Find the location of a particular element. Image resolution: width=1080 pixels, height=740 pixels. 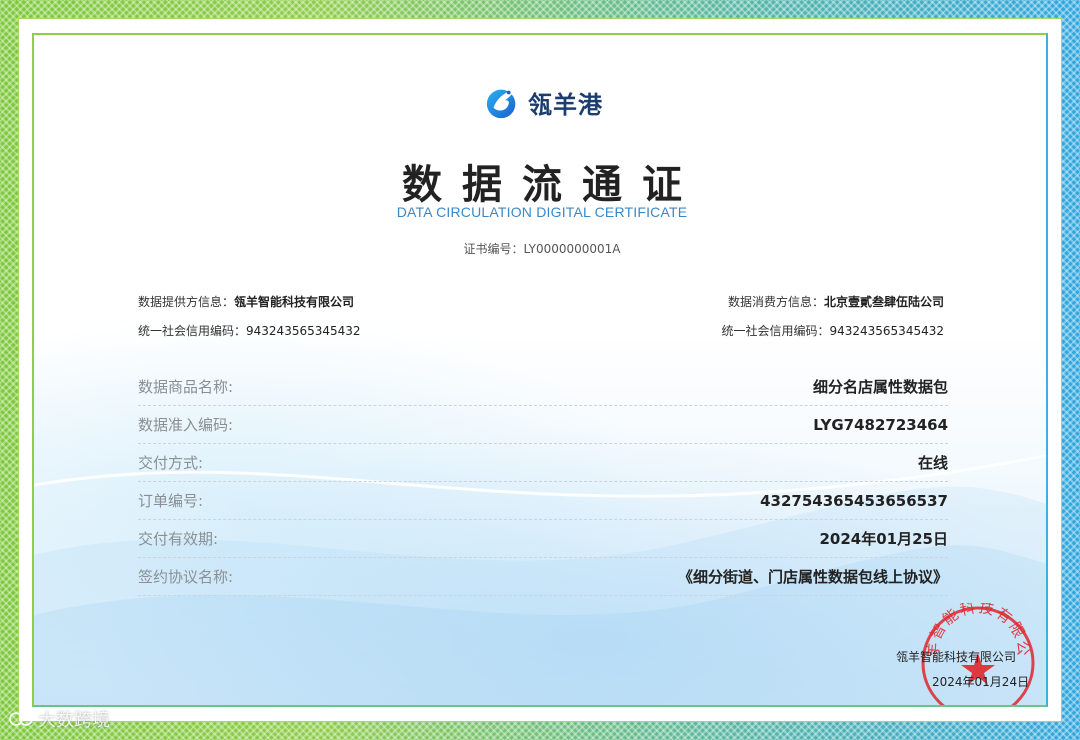

consumer-credit-label: 统一社会信用编码： is located at coordinates (775, 331).